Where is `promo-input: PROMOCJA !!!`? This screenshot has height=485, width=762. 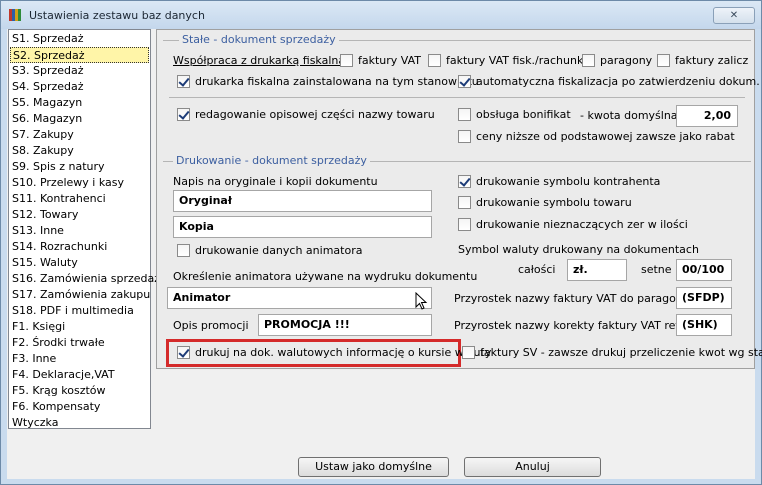
promo-input: PROMOCJA !!! is located at coordinates (345, 325).